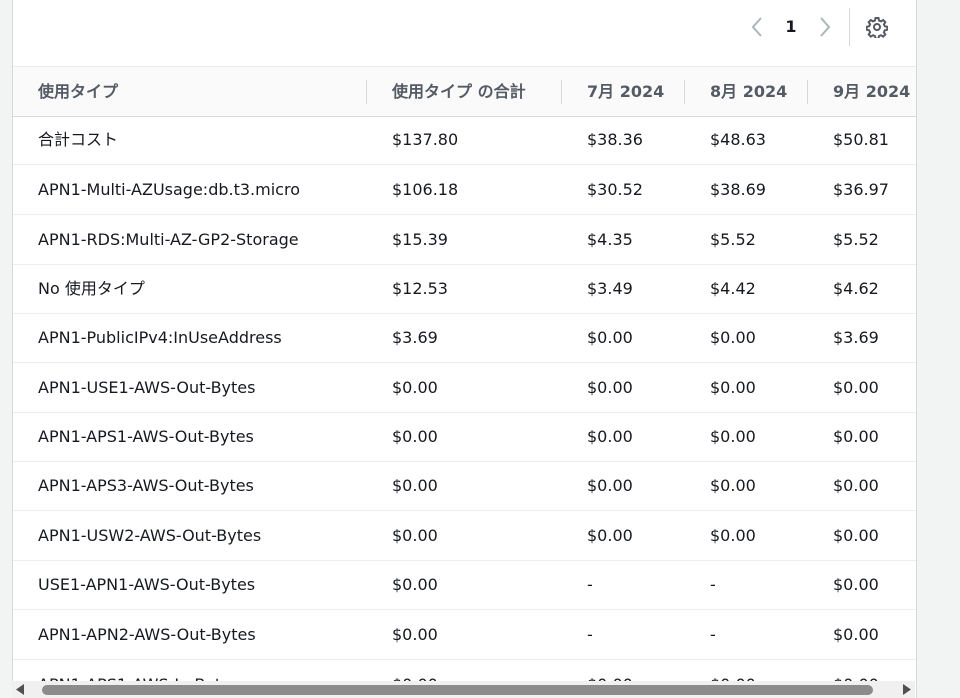  I want to click on total-cell: $137.80, so click(425, 139).